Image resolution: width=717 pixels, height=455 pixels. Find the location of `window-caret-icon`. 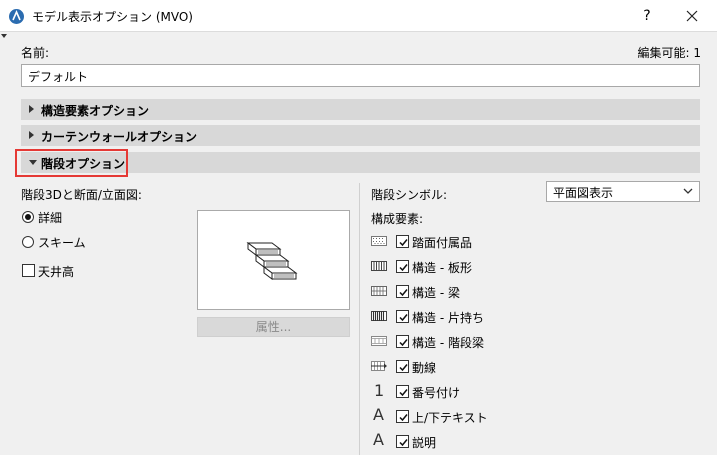

window-caret-icon is located at coordinates (4, 36).